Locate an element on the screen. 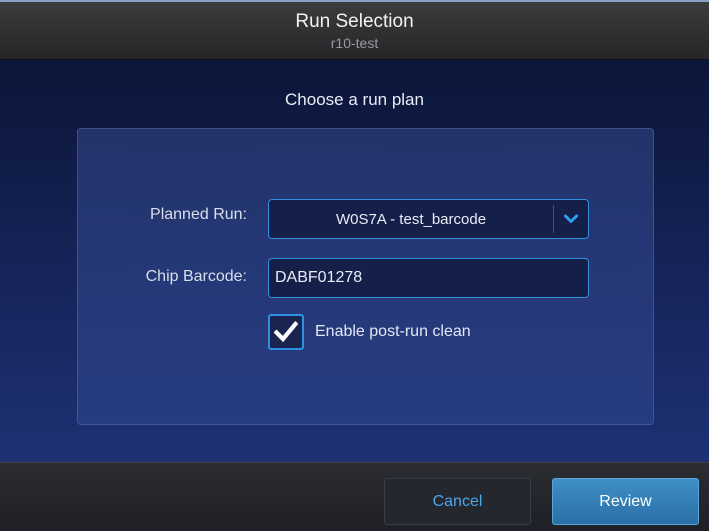 This screenshot has width=709, height=531. review-button: Review is located at coordinates (625, 501).